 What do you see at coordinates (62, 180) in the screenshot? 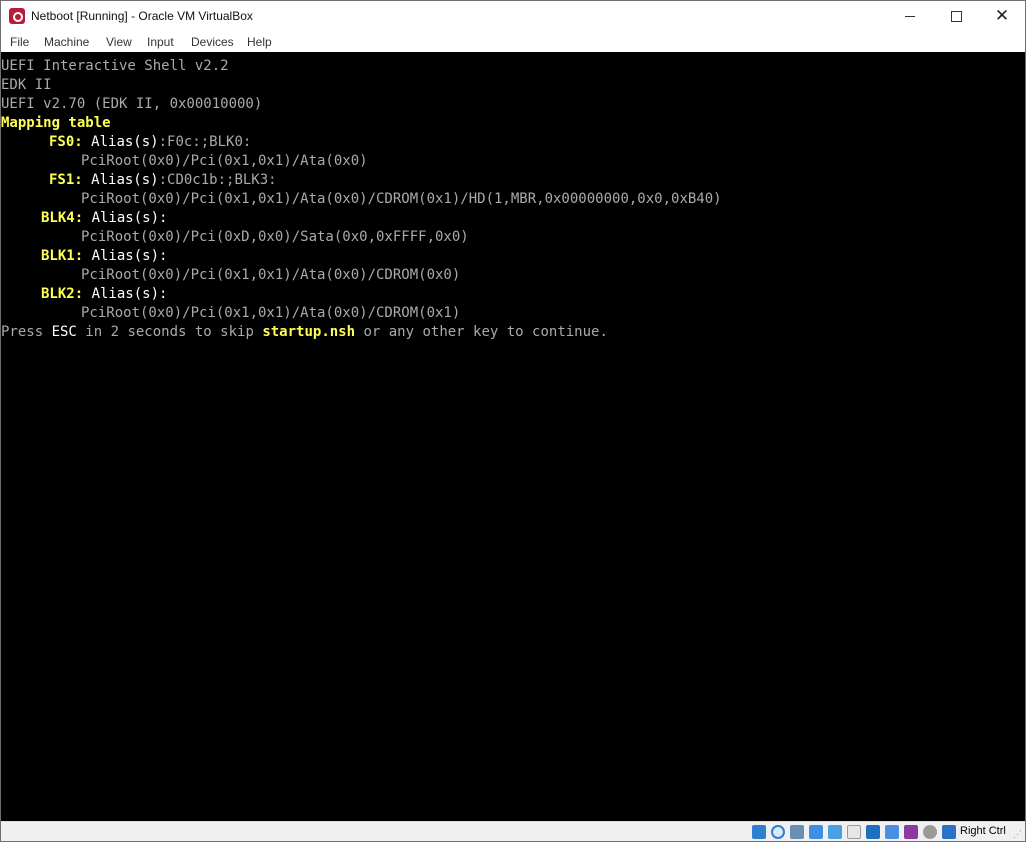
I see `mapping-name: FS1` at bounding box center [62, 180].